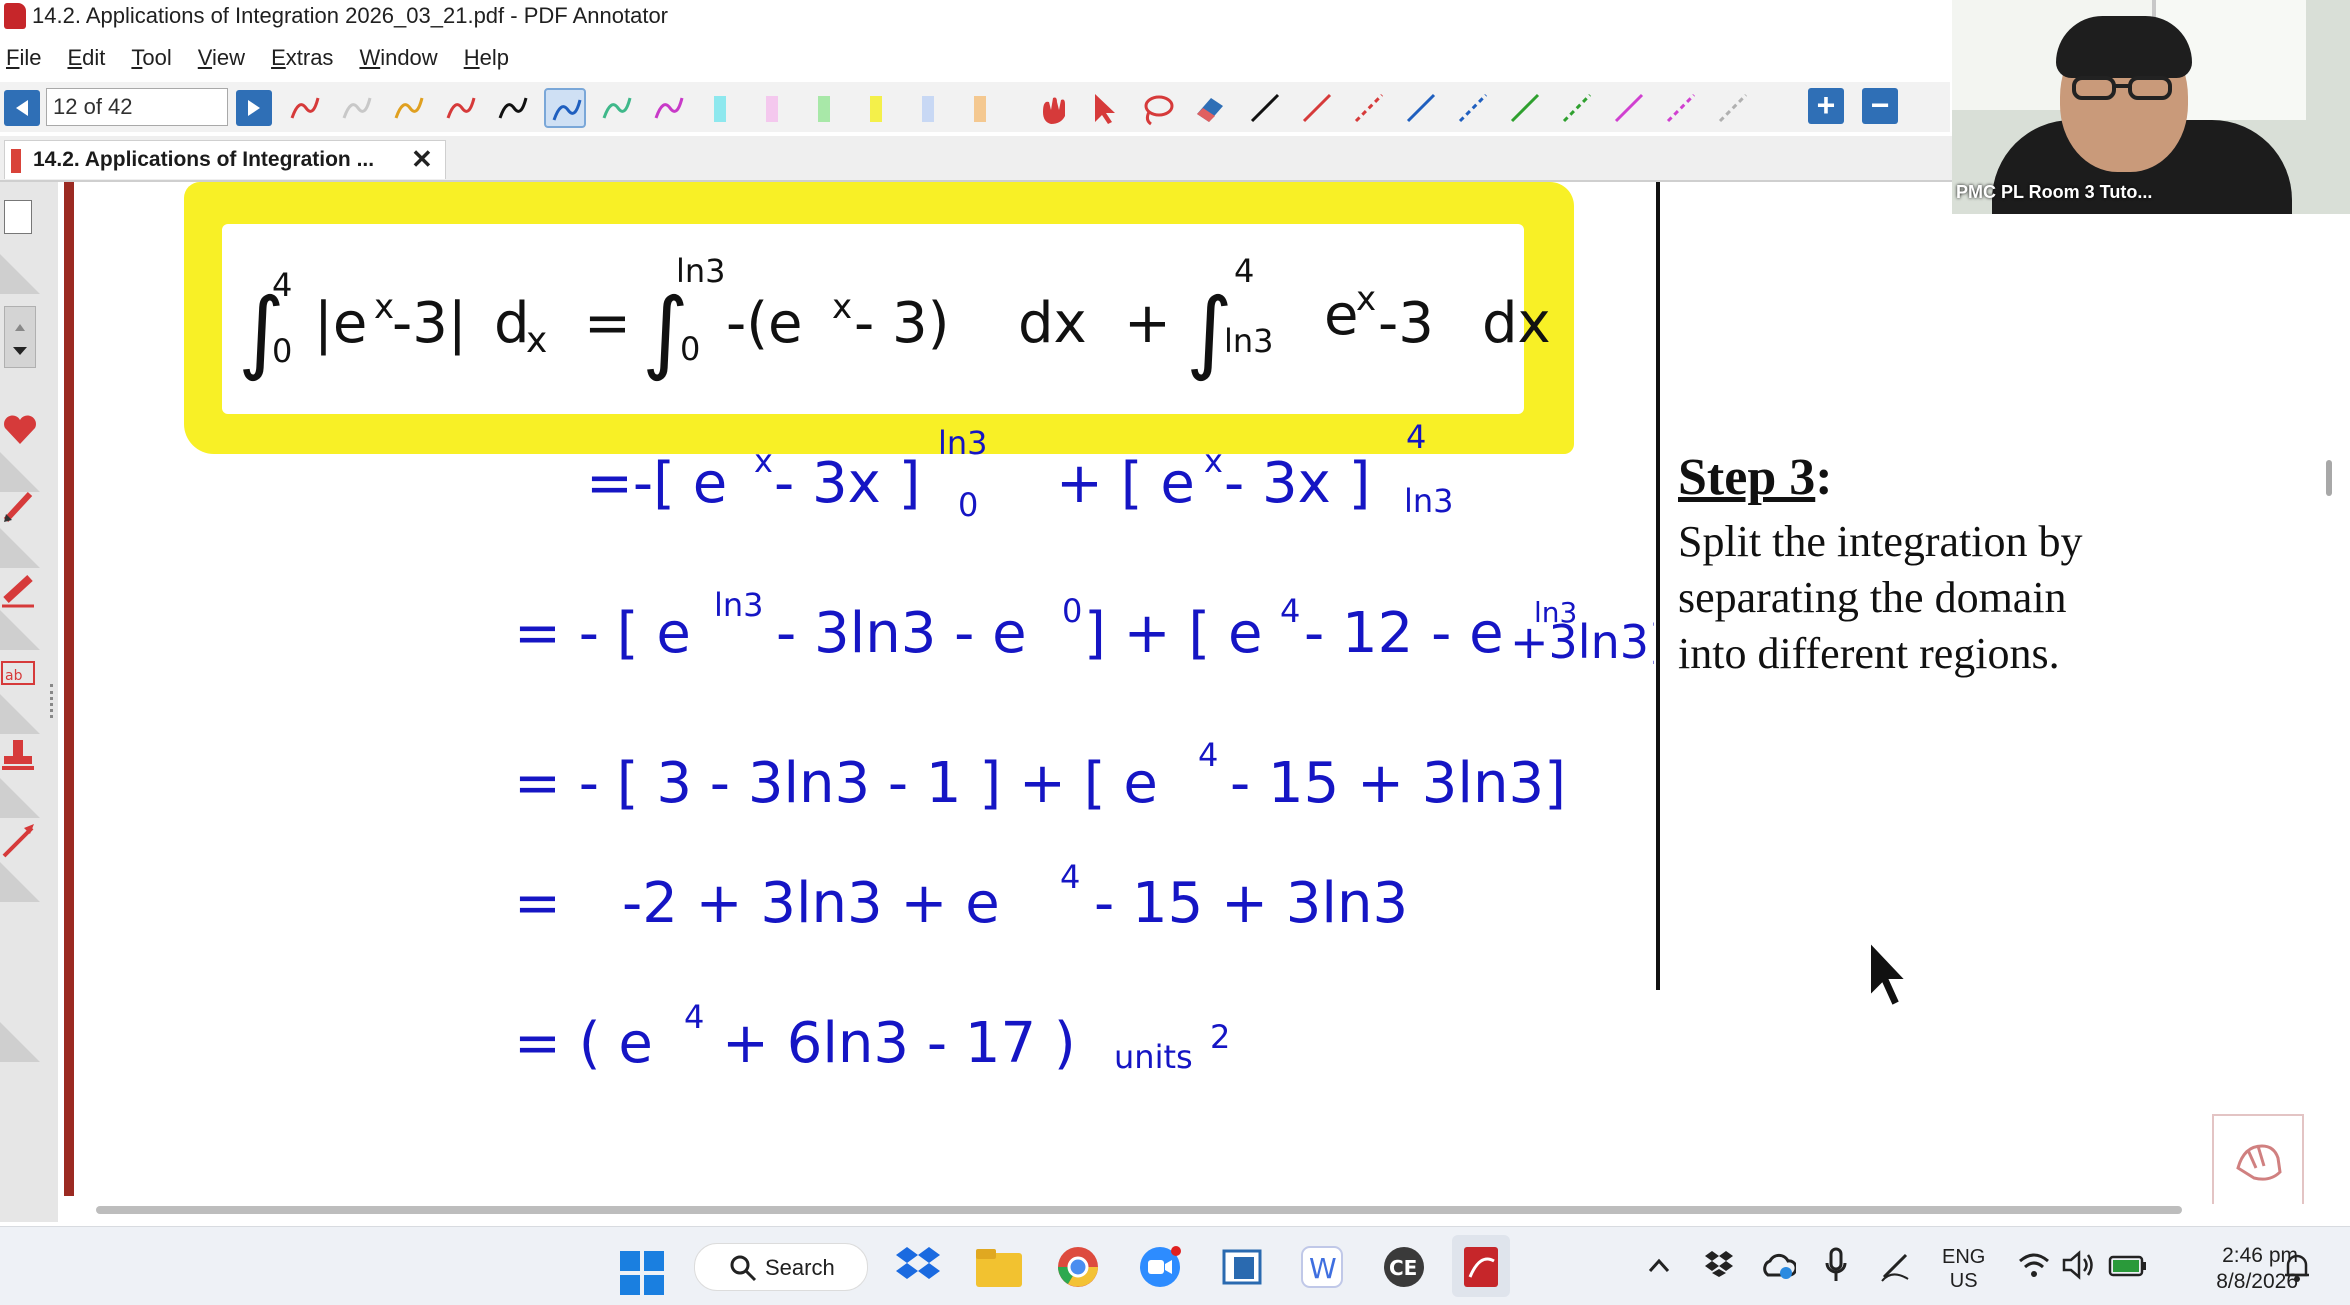 The image size is (2350, 1305). Describe the element at coordinates (1880, 541) in the screenshot. I see `step-line-1: Split the integration by` at that location.